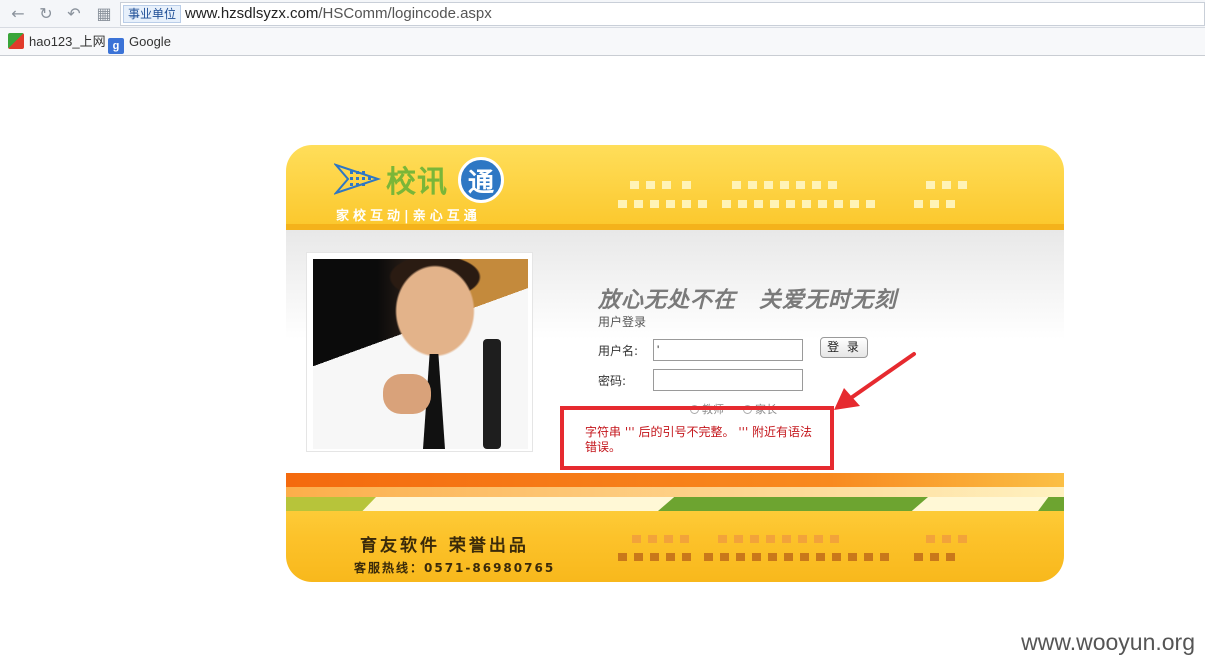 This screenshot has height=672, width=1205. What do you see at coordinates (152, 14) in the screenshot?
I see `site-type-badge: 事业单位` at bounding box center [152, 14].